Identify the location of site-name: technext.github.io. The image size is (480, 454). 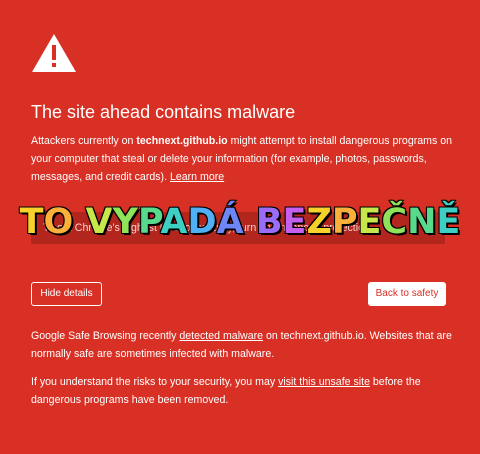
(182, 141).